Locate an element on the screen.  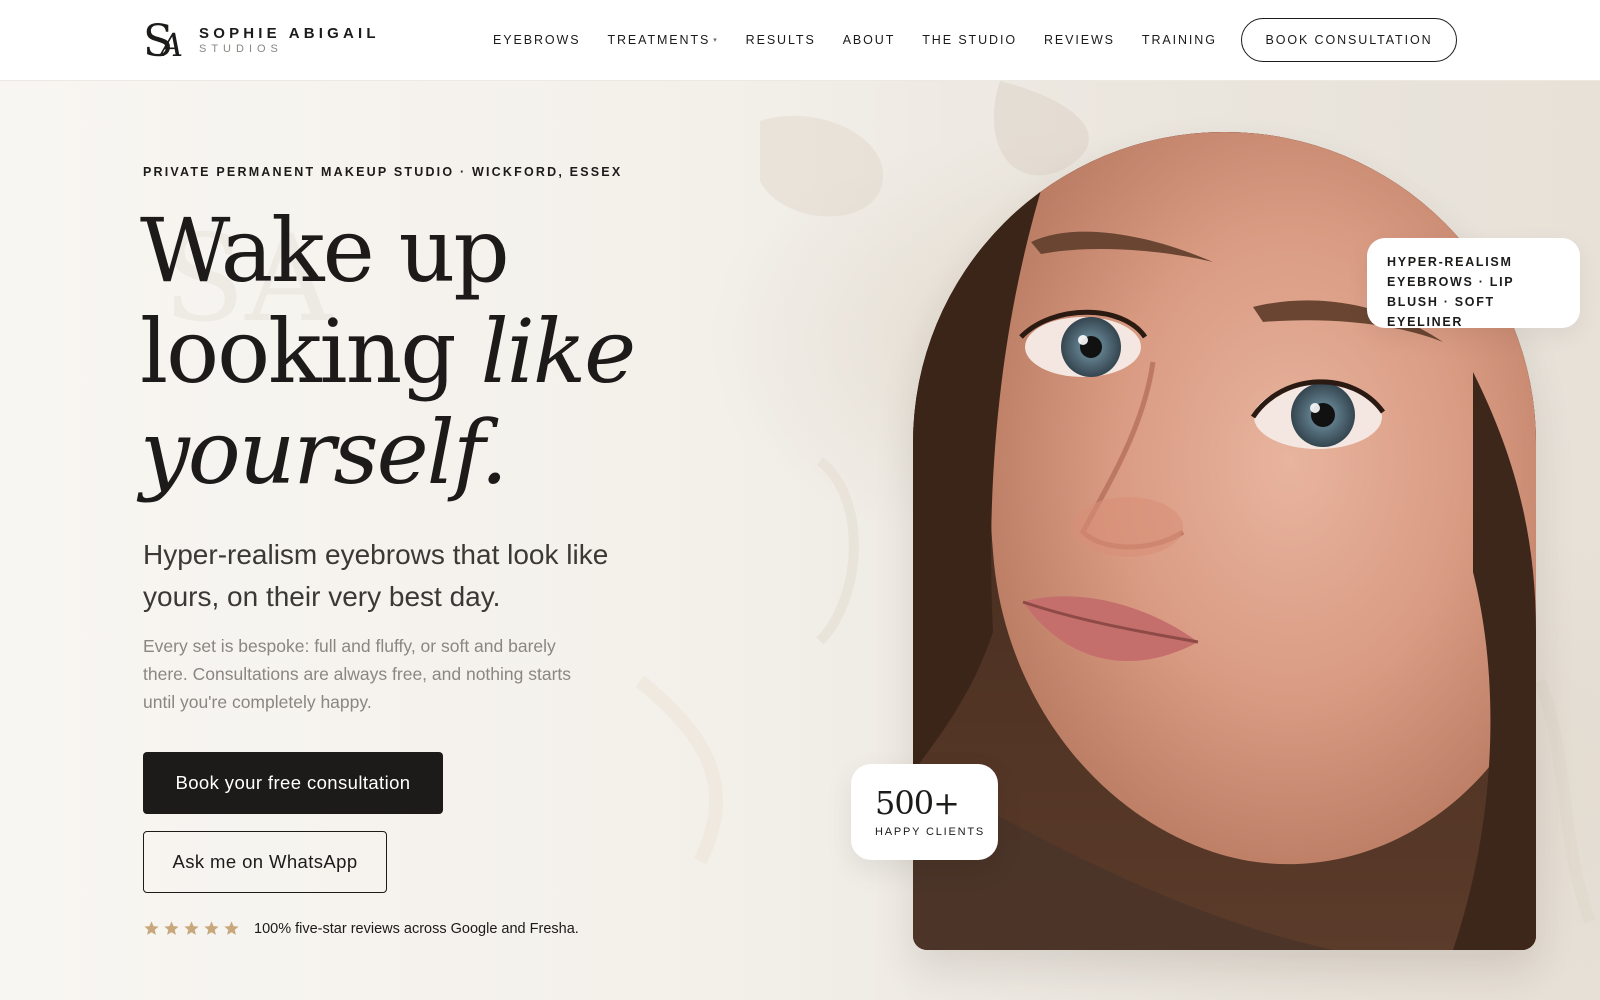
nav-item-label: ABOUT is located at coordinates (869, 40).